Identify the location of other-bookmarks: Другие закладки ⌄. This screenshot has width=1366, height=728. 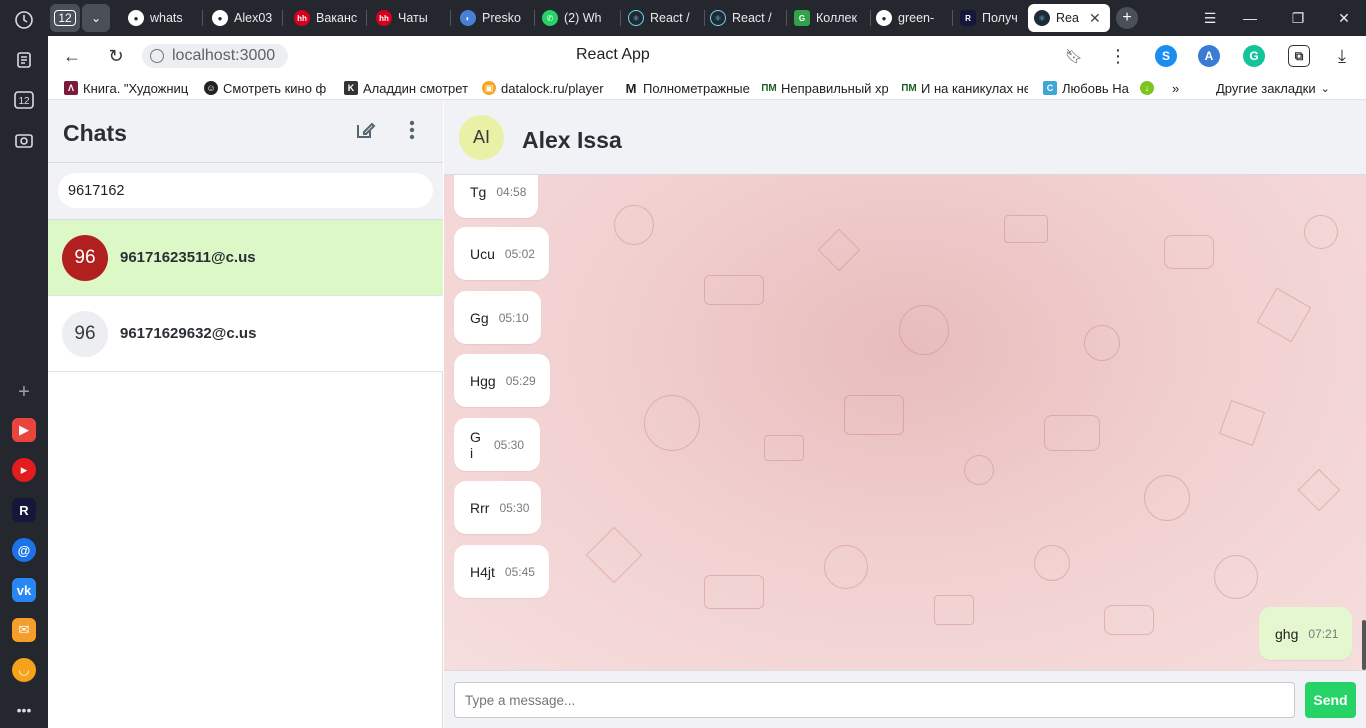
(1281, 88).